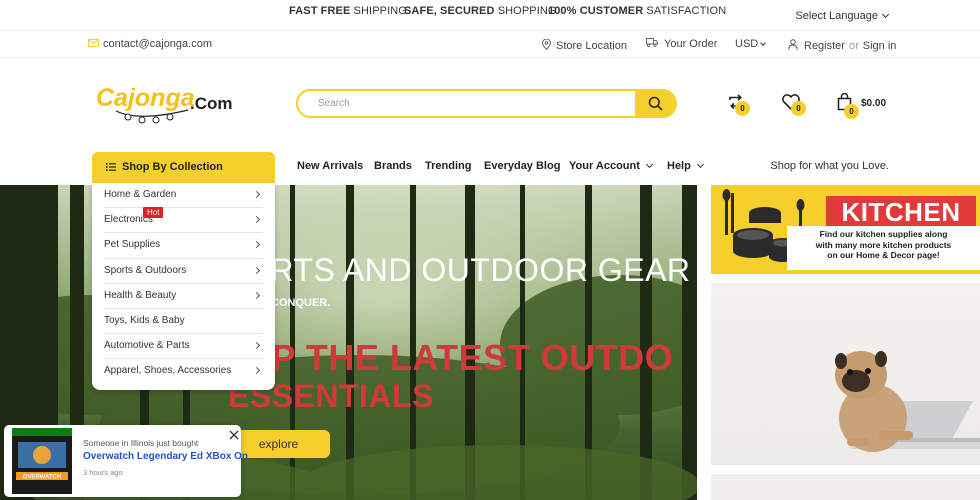 Image resolution: width=980 pixels, height=500 pixels. Describe the element at coordinates (42, 461) in the screenshot. I see `product-thumbnail: OVERWATCH` at that location.